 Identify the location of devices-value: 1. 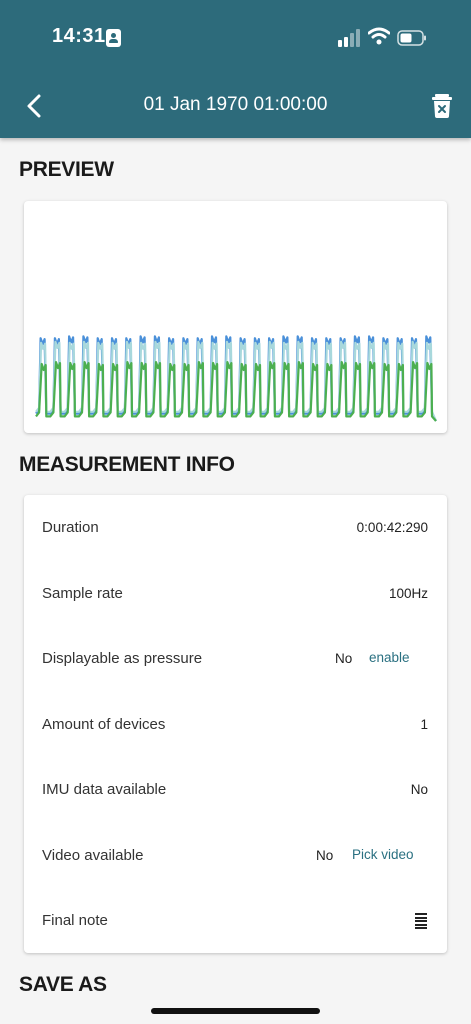
(424, 724).